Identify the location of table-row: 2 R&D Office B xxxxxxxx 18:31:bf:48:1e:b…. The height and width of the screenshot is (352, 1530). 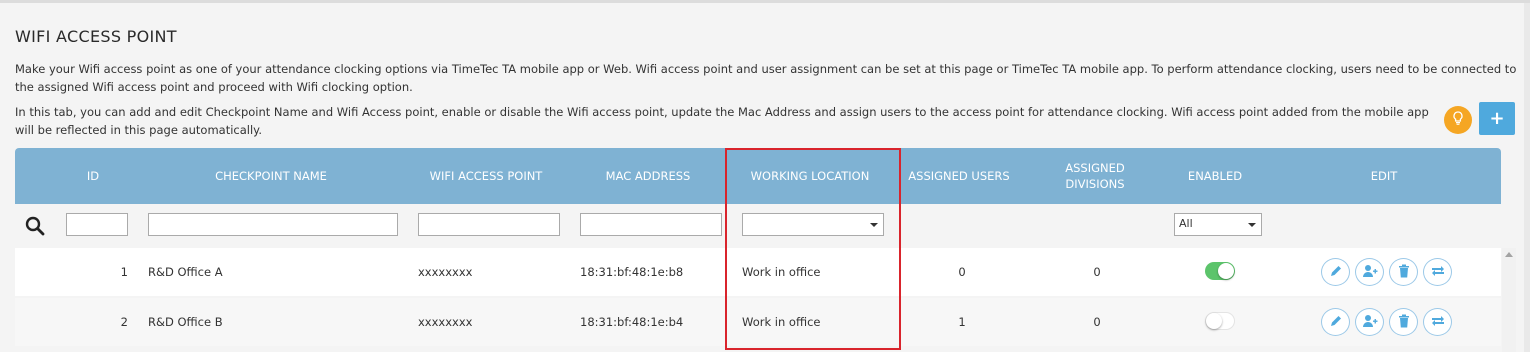
(758, 322).